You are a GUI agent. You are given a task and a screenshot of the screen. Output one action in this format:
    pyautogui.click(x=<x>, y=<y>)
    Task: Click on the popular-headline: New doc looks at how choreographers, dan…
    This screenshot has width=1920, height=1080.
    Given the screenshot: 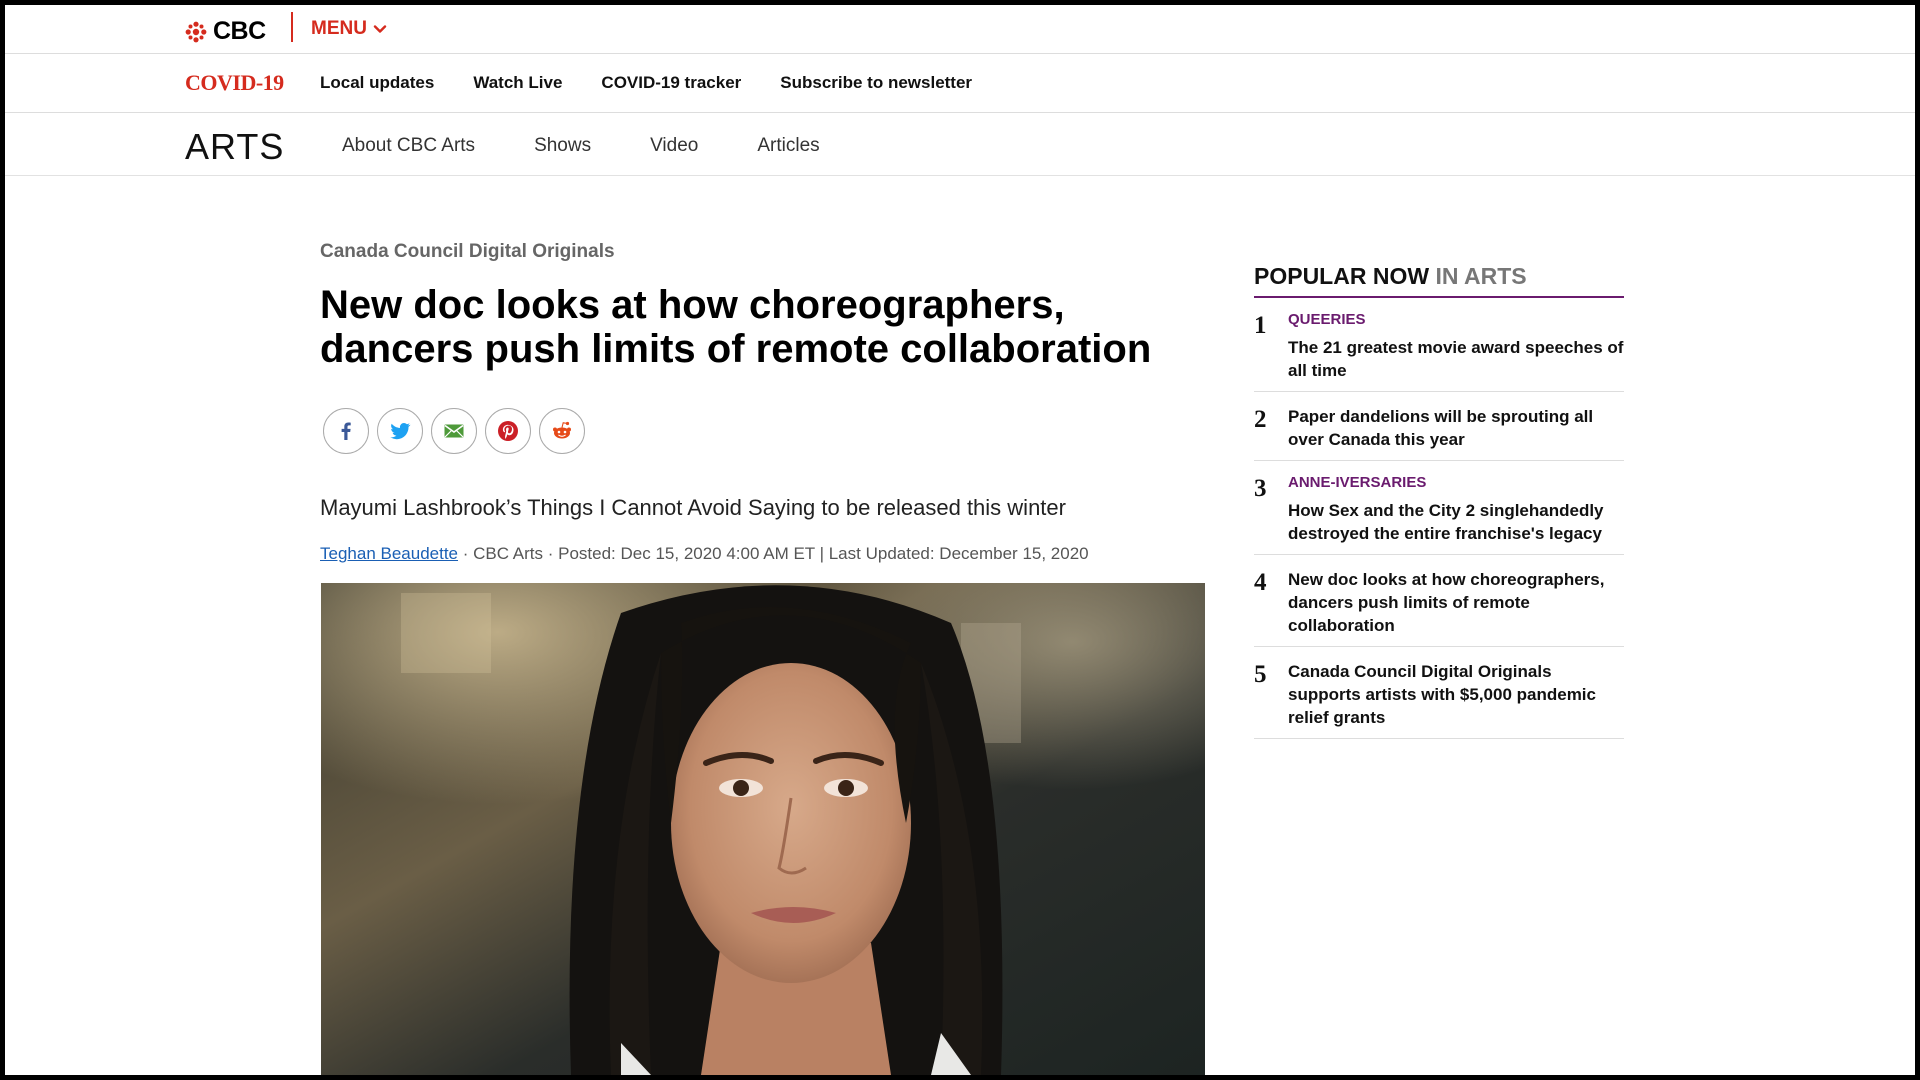 What is the action you would take?
    pyautogui.click(x=1446, y=602)
    